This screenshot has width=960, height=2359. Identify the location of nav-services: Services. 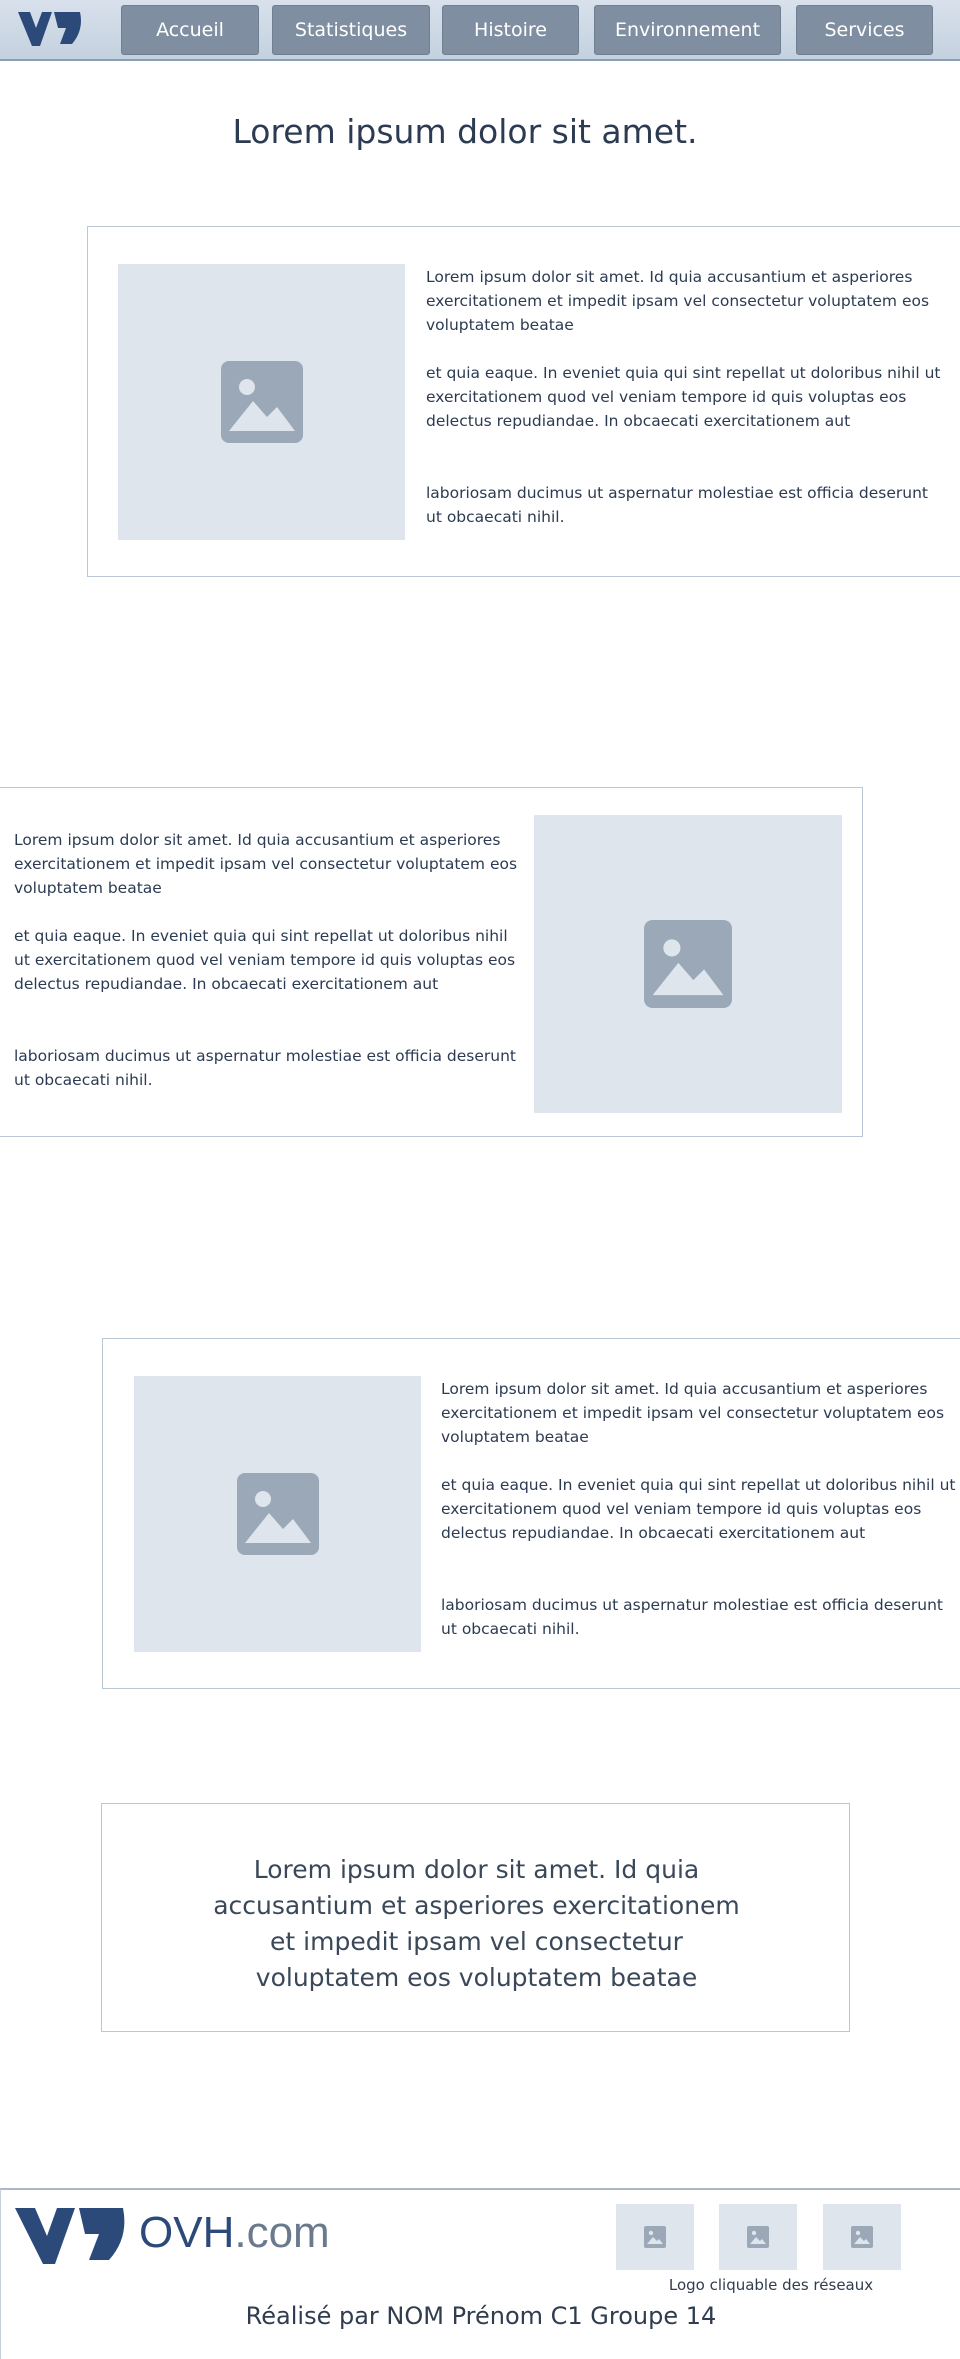
(864, 30).